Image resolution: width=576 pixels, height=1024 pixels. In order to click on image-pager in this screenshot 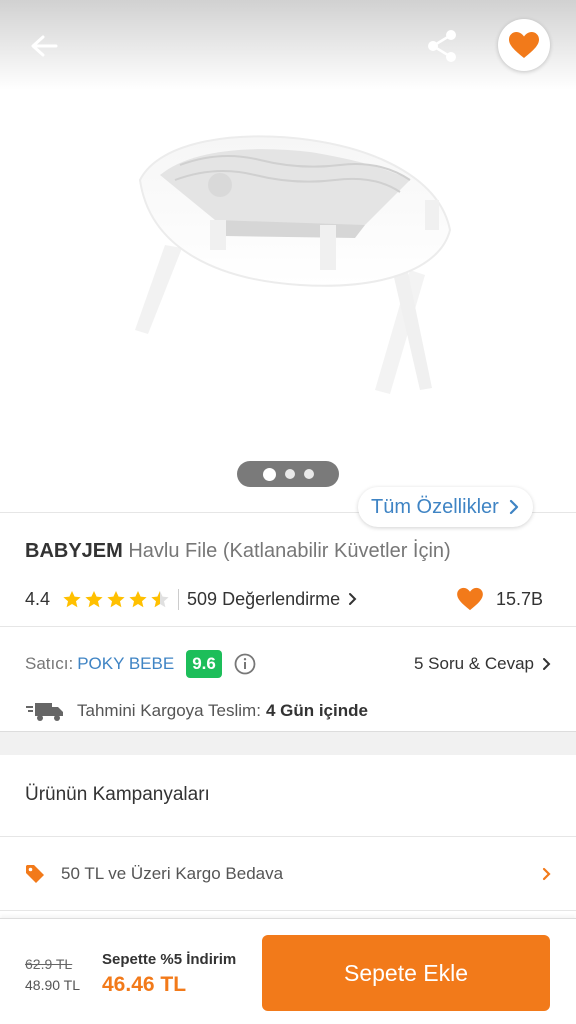, I will do `click(288, 474)`.